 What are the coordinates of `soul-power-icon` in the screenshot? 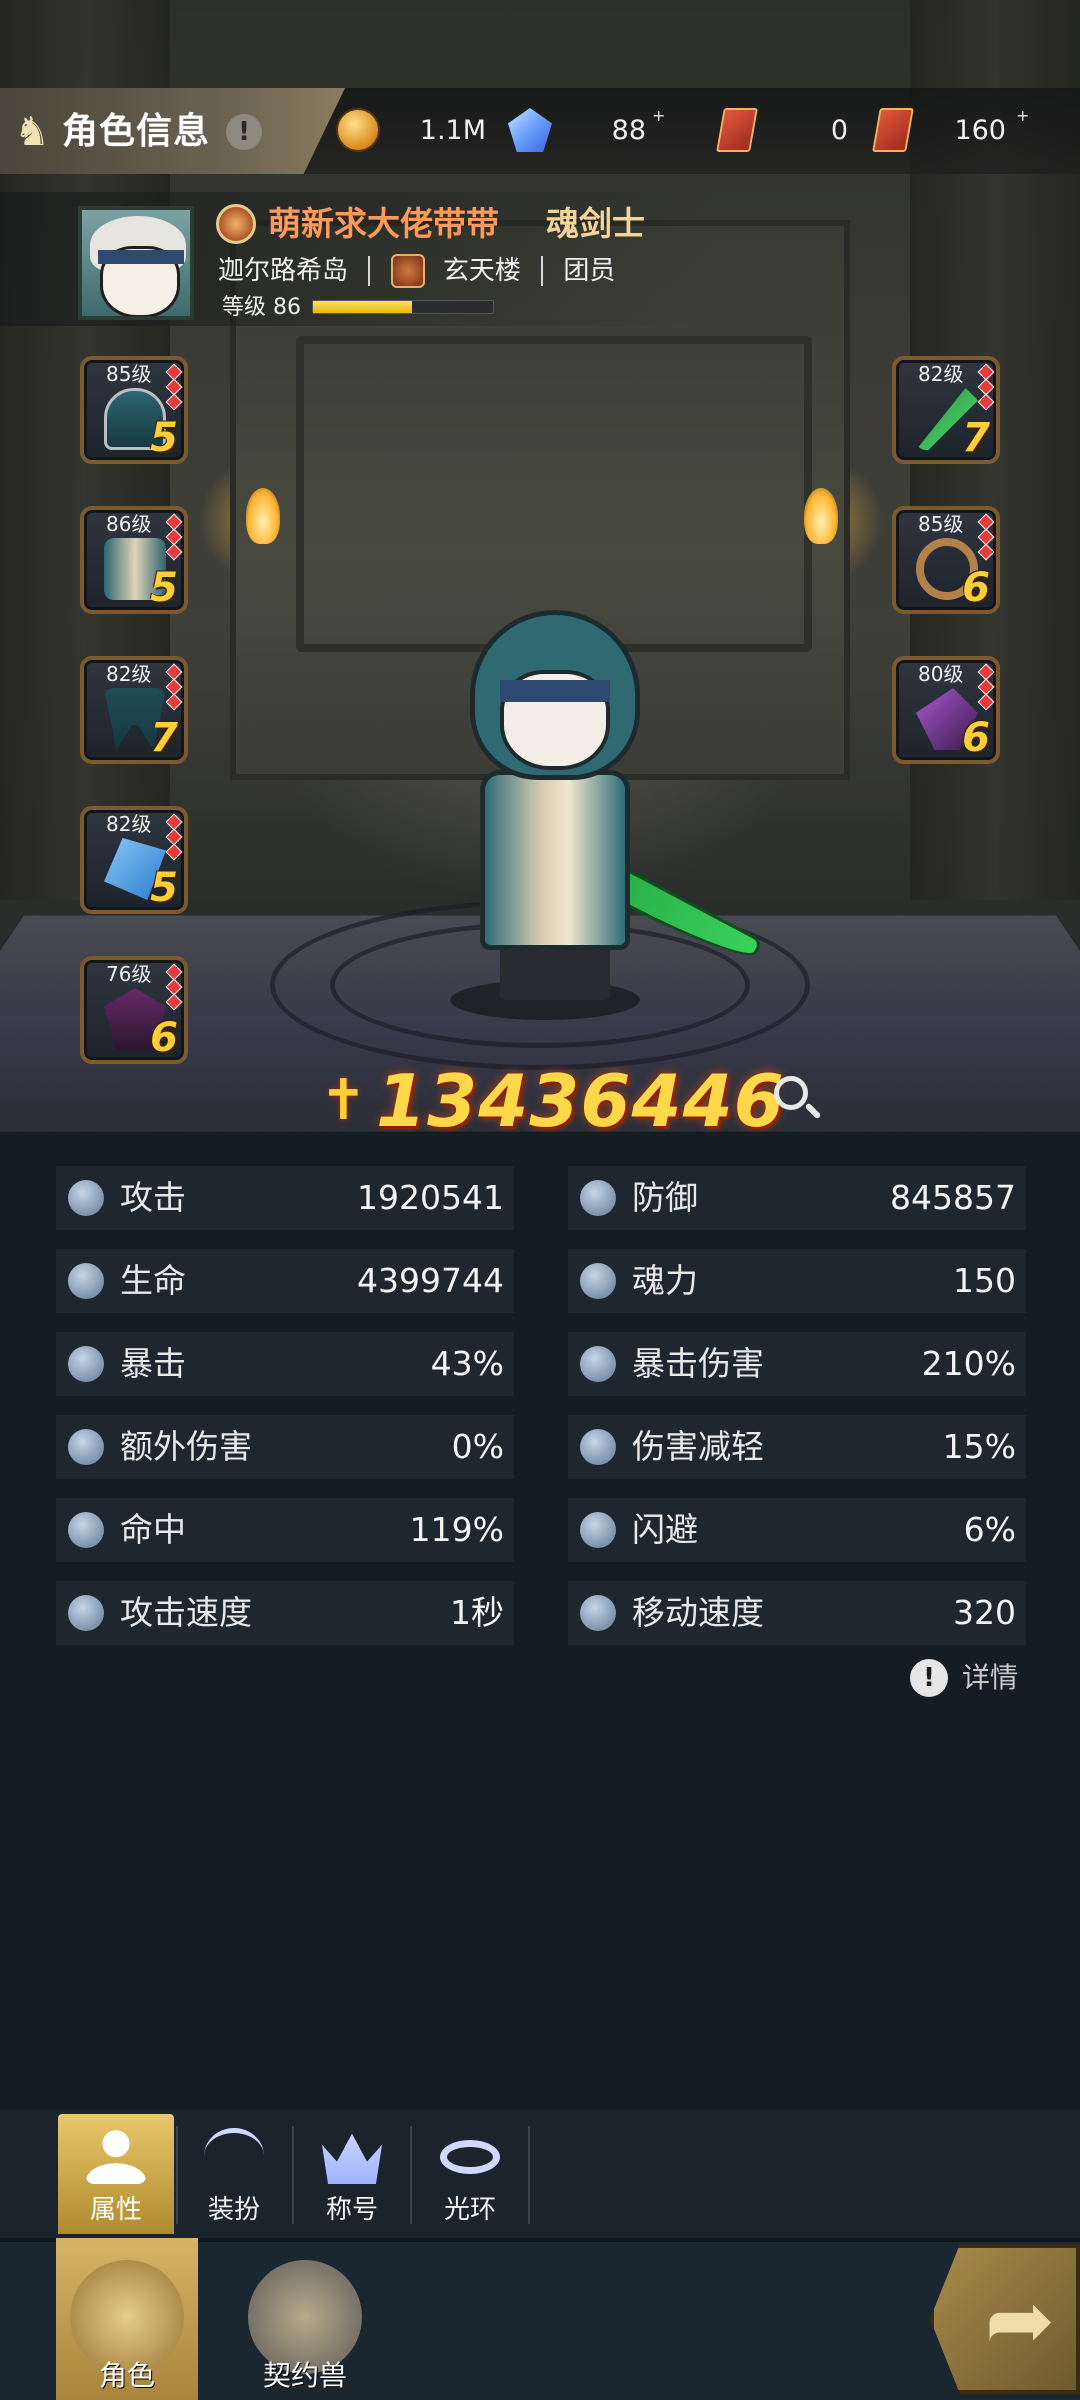 It's located at (598, 1281).